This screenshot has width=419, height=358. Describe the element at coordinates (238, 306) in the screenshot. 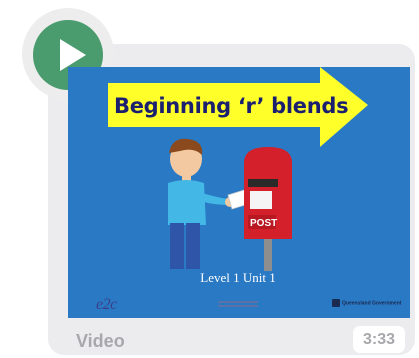

I see `footer-small-print` at that location.